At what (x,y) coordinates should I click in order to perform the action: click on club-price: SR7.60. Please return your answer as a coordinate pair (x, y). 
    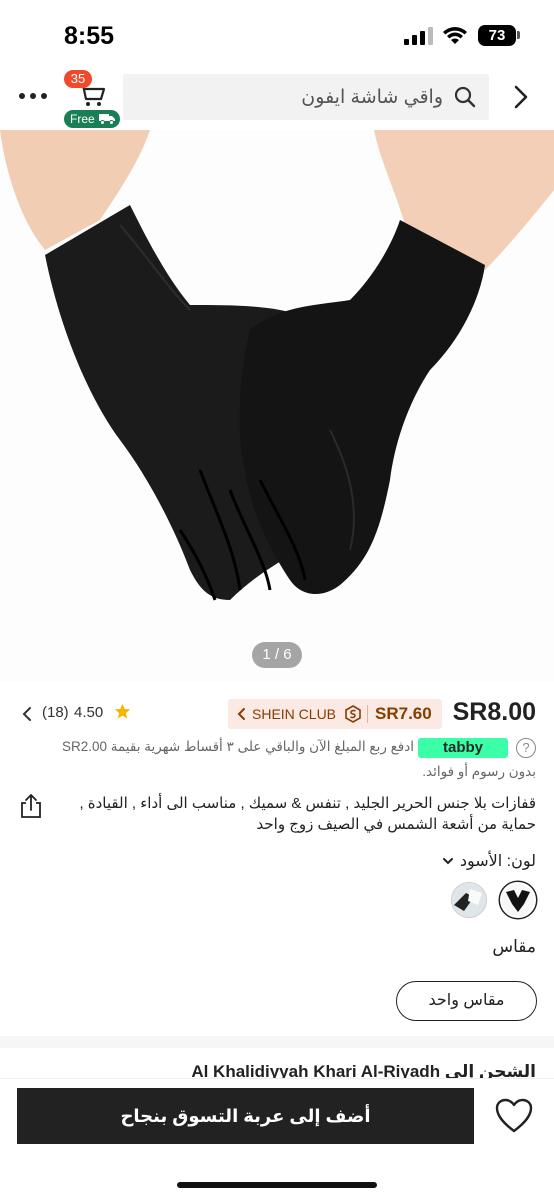
    Looking at the image, I should click on (403, 713).